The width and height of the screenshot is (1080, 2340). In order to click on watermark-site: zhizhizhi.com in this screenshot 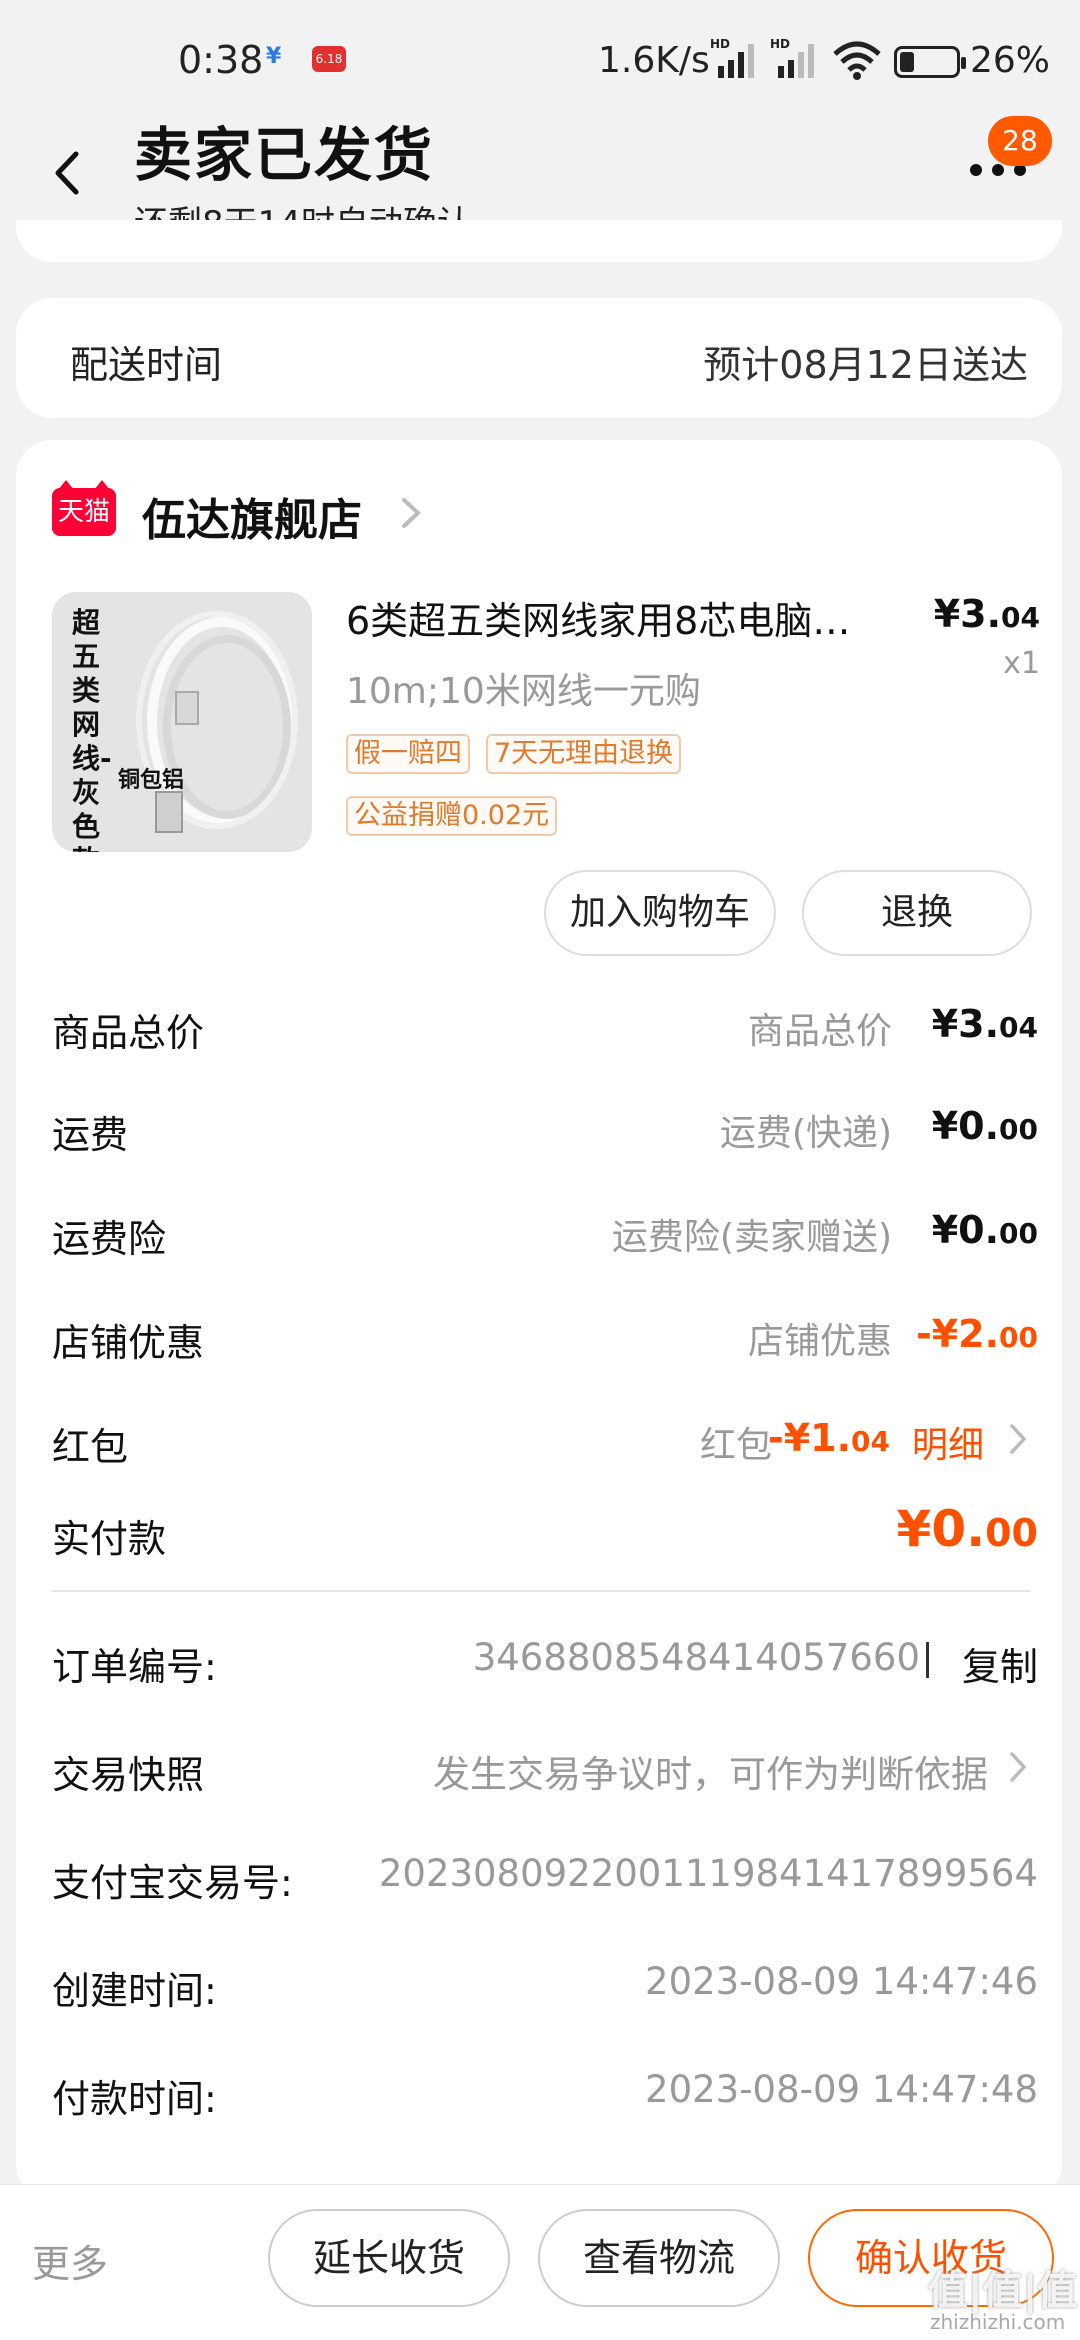, I will do `click(998, 2322)`.